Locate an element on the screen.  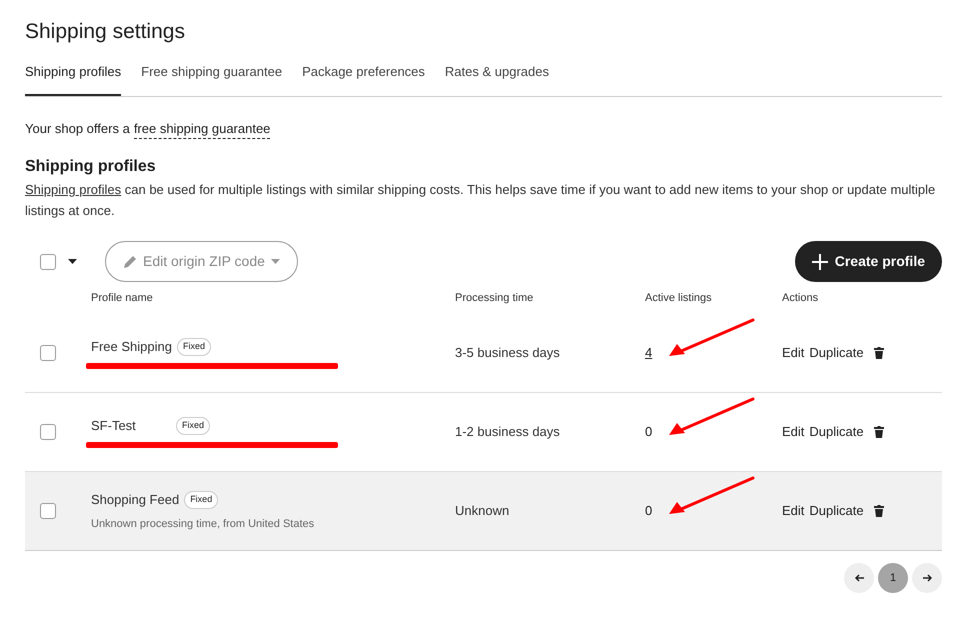
tab: Shipping profiles is located at coordinates (73, 79).